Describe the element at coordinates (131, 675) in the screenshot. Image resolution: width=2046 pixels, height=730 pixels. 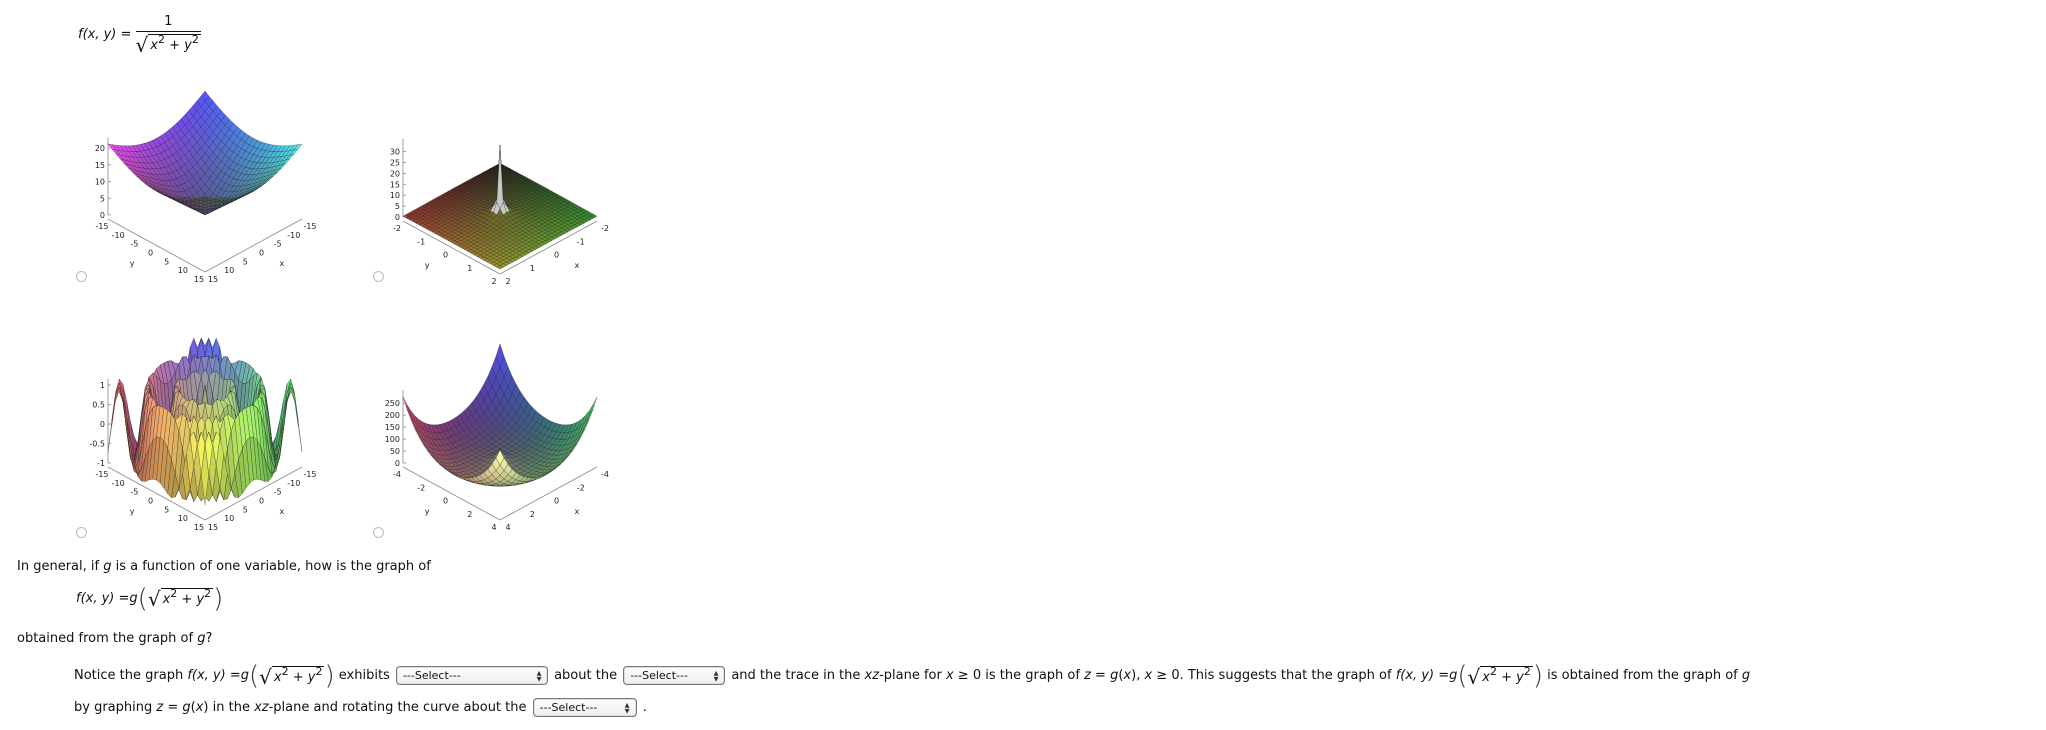
I see `text-segment: Notice the graph` at that location.